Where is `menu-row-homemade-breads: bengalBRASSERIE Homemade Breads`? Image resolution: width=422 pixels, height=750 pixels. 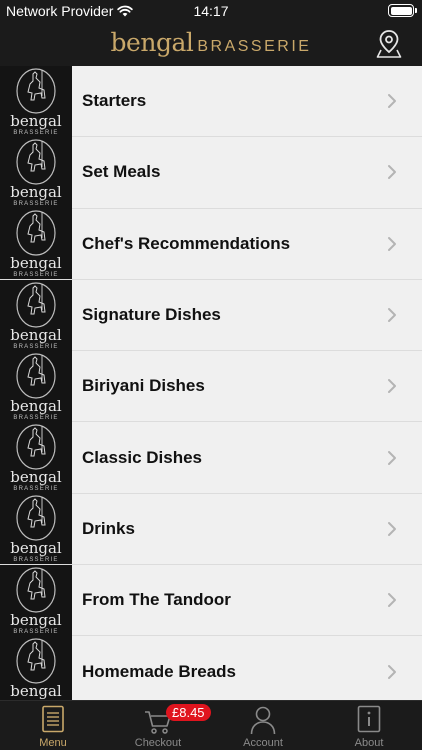
menu-row-homemade-breads: bengalBRASSERIE Homemade Breads is located at coordinates (211, 668).